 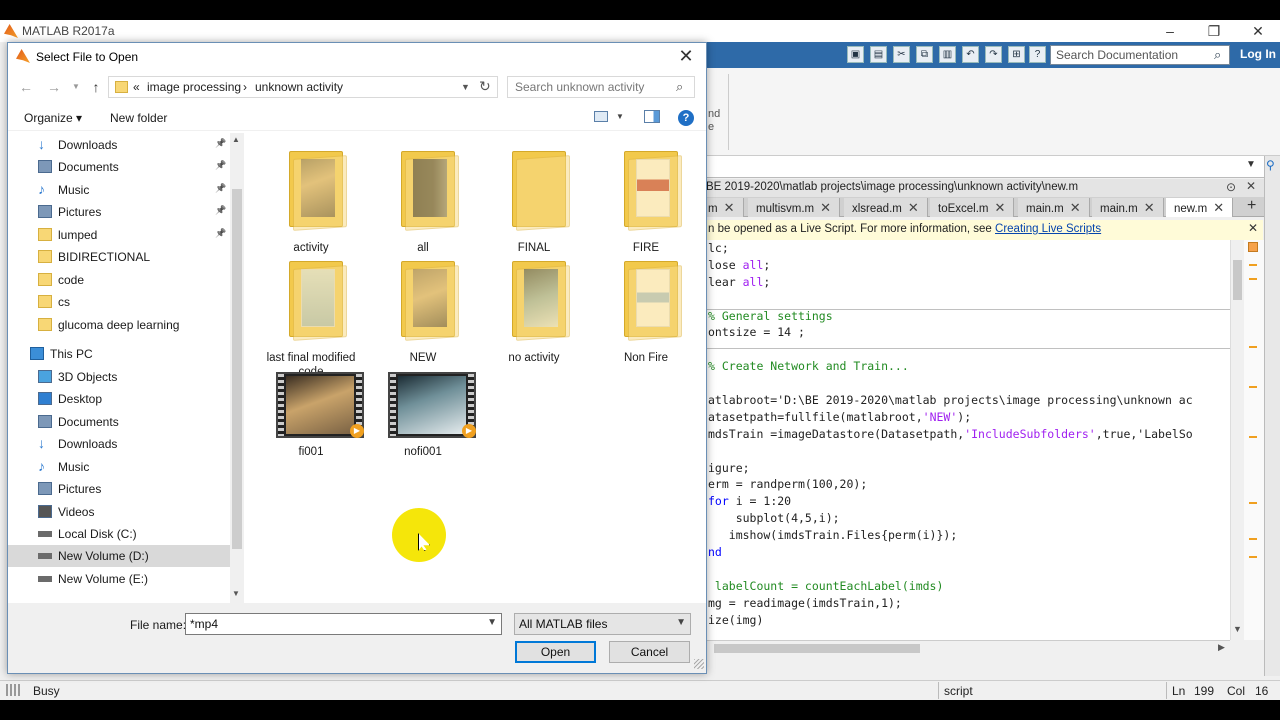 What do you see at coordinates (136, 87) in the screenshot?
I see `breadcrumb-prefix: «` at bounding box center [136, 87].